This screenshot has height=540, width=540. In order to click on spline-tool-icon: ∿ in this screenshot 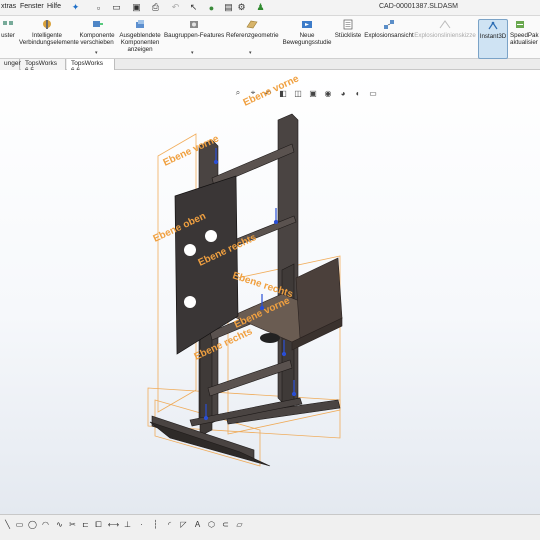, I will do `click(59, 524)`.